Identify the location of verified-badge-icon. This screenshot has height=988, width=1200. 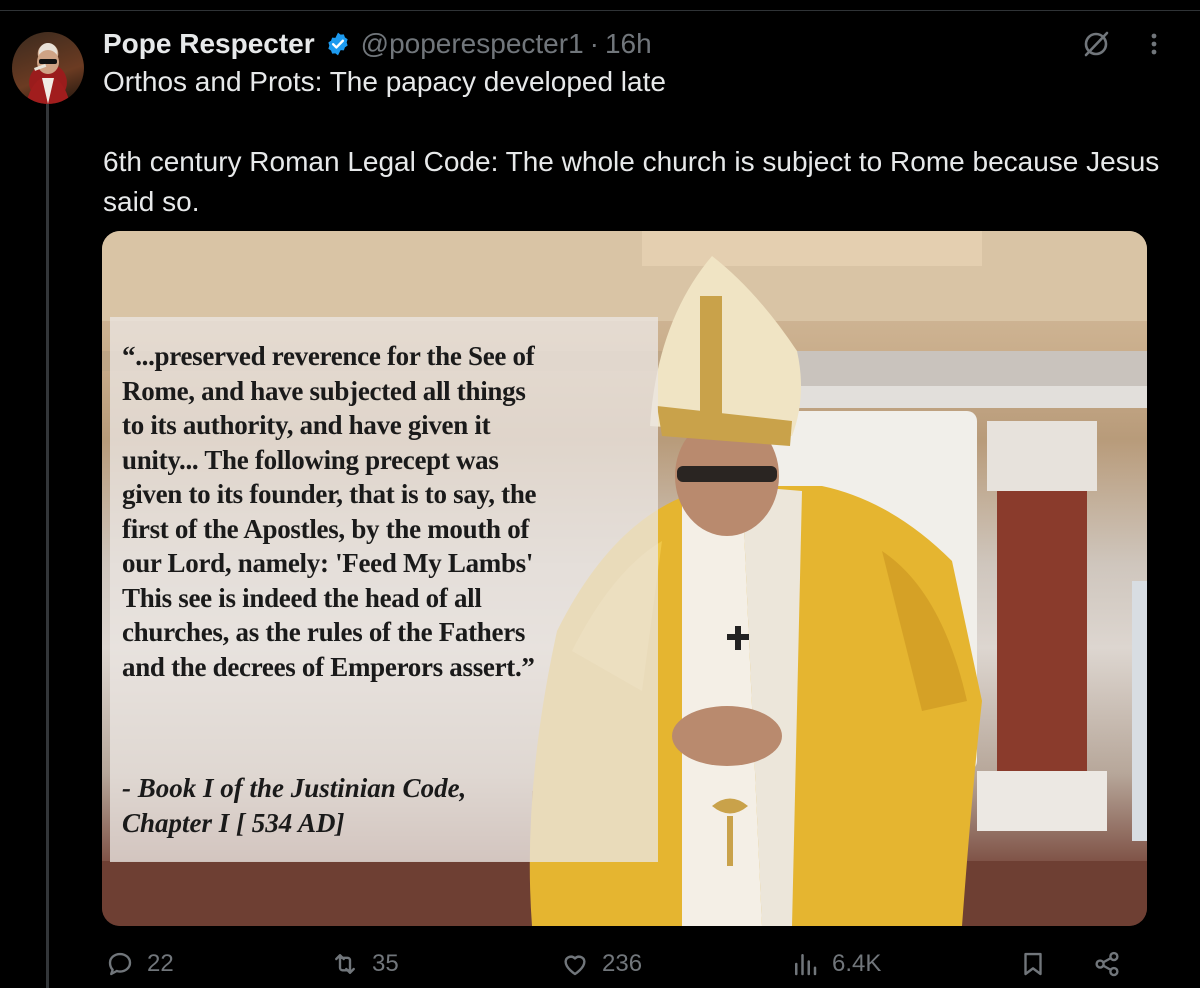
(337, 44).